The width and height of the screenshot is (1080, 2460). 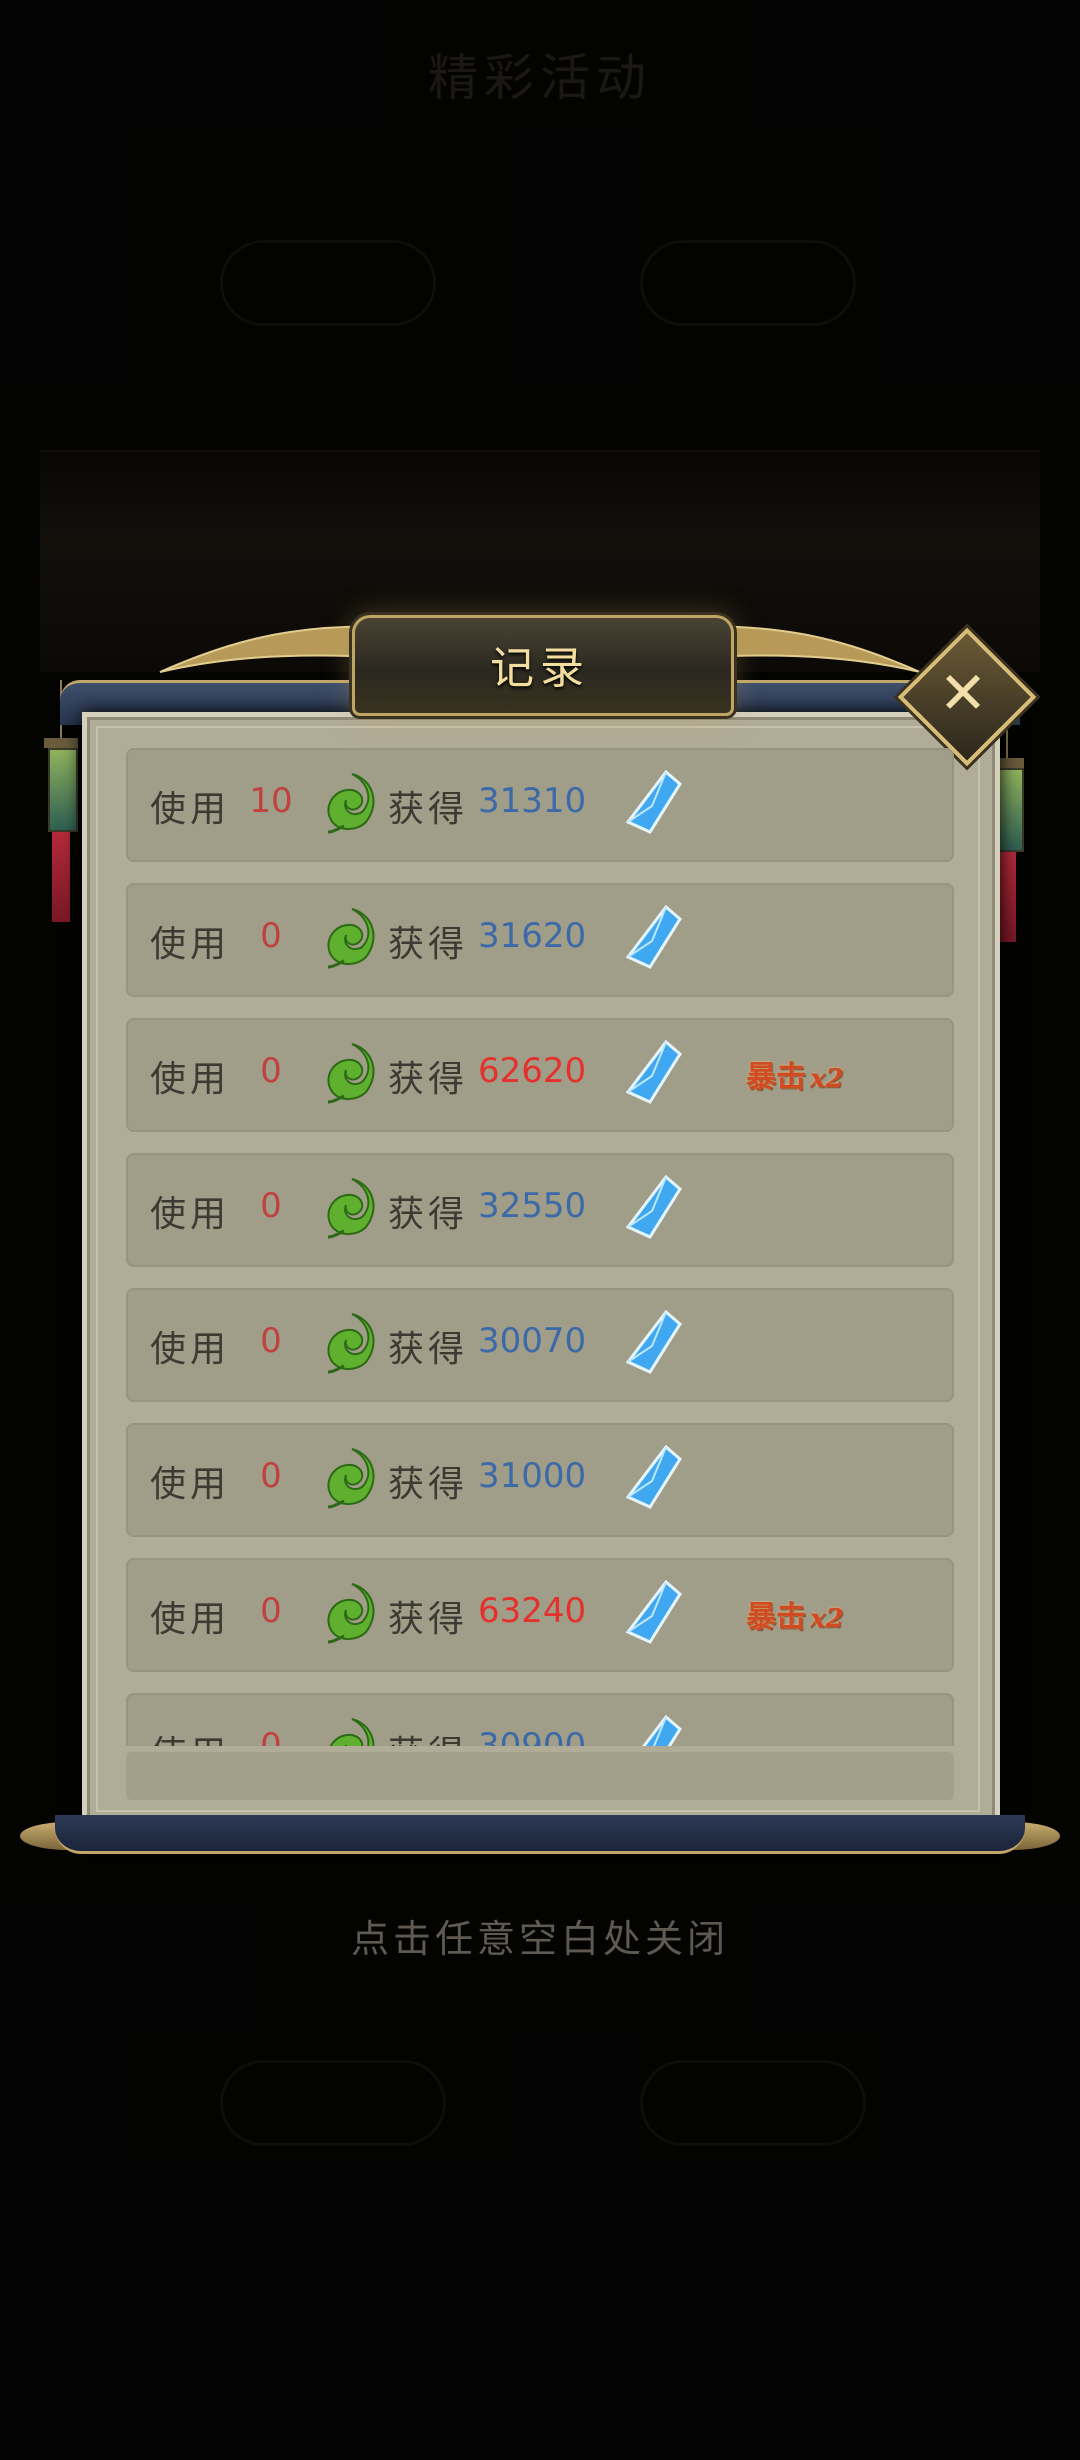 I want to click on gained-amount: 31310, so click(x=532, y=801).